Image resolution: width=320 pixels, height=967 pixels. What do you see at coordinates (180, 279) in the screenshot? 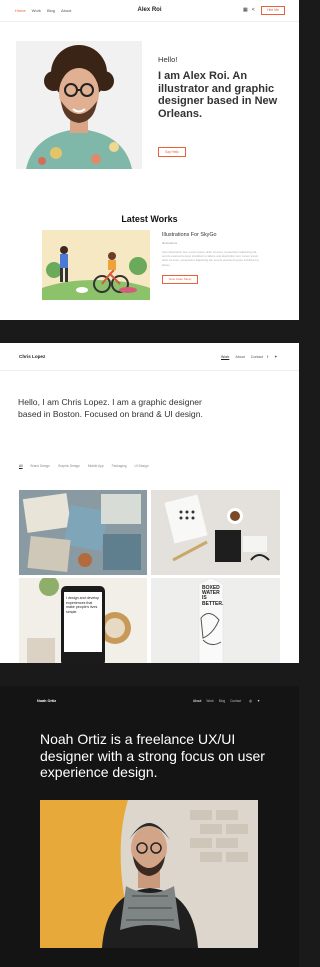
I see `view-case-study-button: View Case Study` at bounding box center [180, 279].